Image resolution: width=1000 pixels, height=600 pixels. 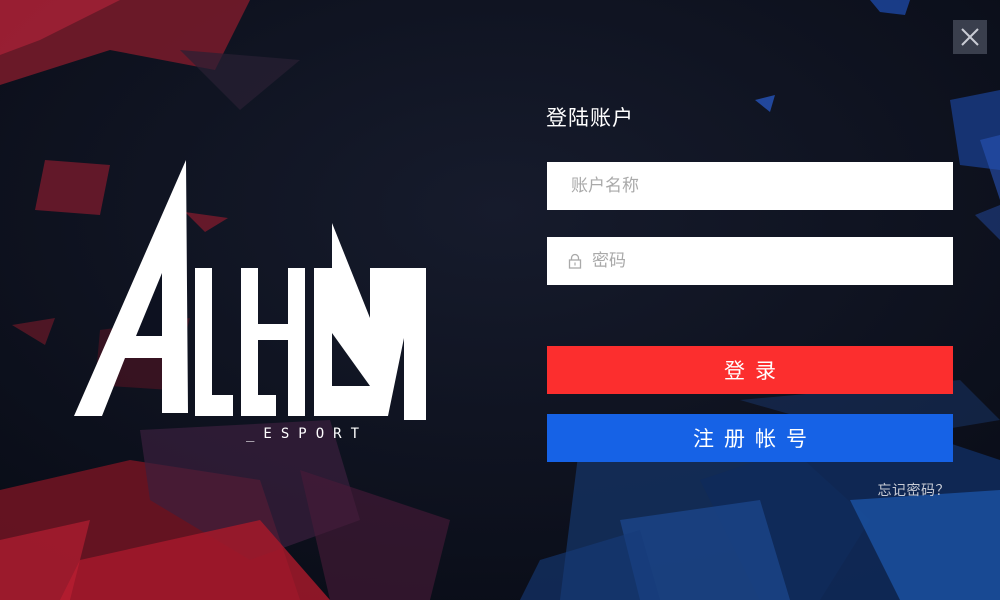 I want to click on username-input, so click(x=761, y=186).